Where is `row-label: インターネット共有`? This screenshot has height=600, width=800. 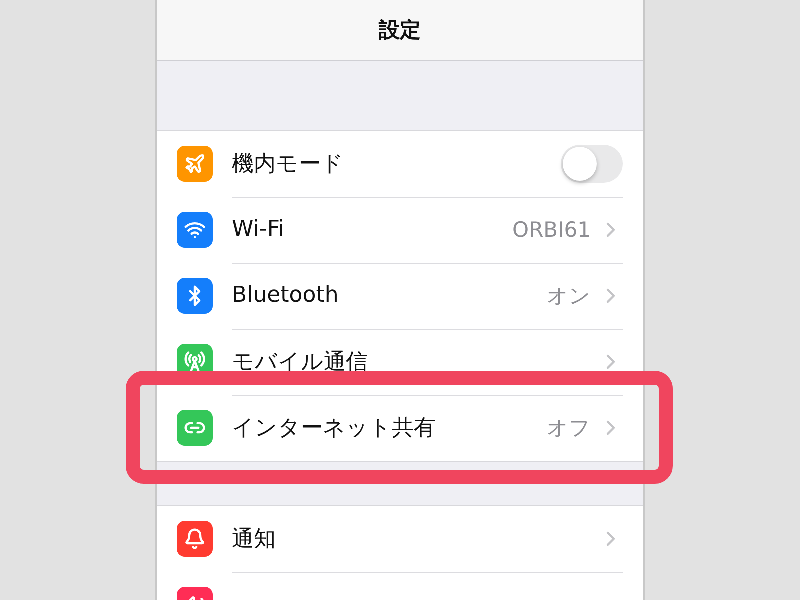
row-label: インターネット共有 is located at coordinates (334, 429).